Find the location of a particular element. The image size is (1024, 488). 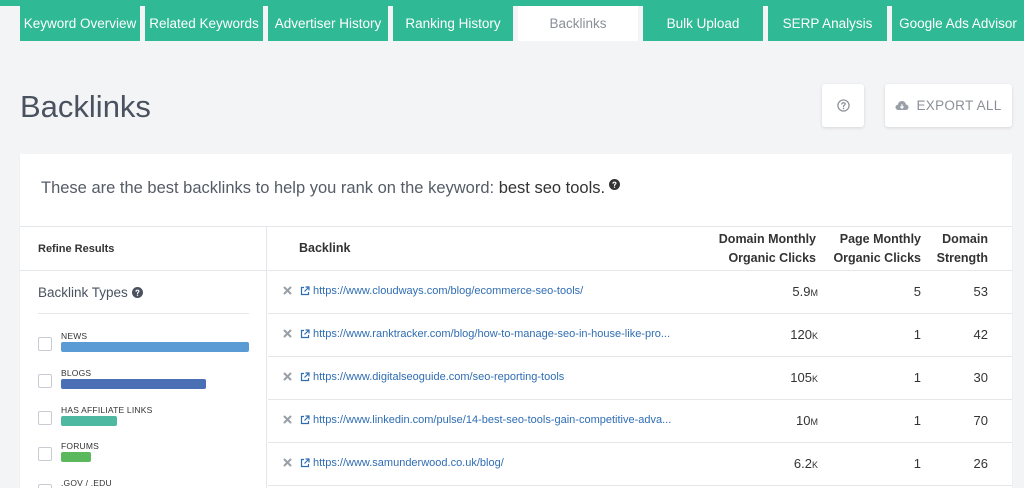

domain-strength-value: 70 is located at coordinates (980, 420).